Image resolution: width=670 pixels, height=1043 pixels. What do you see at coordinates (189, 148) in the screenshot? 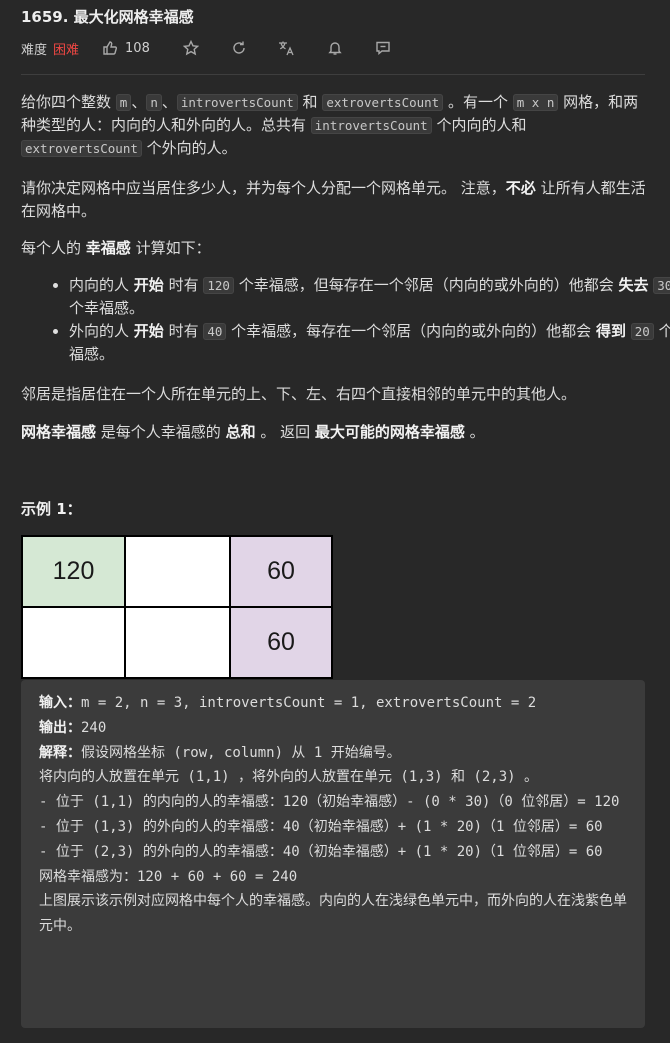
I see `text: 个外向的人。` at bounding box center [189, 148].